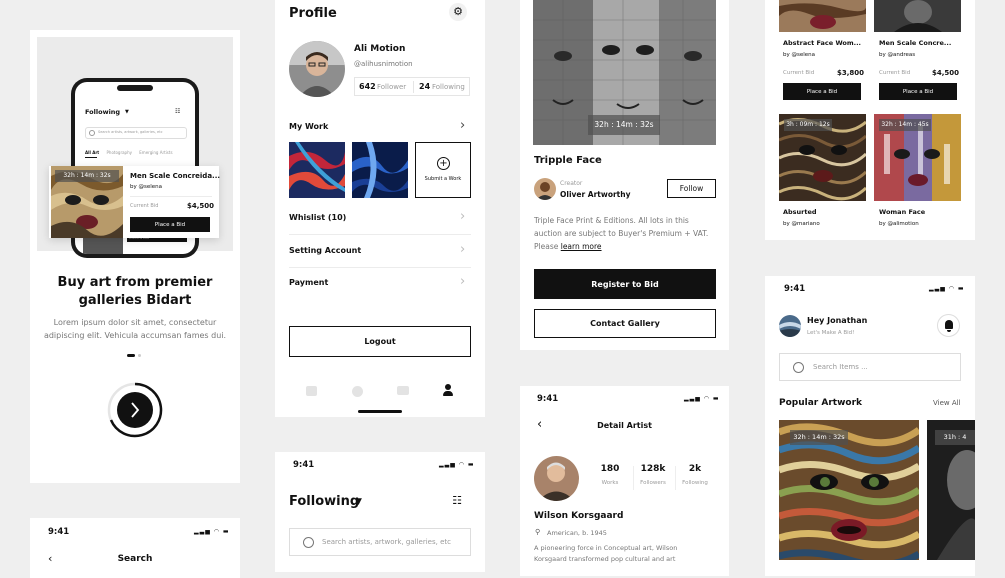 The height and width of the screenshot is (578, 1005). Describe the element at coordinates (790, 326) in the screenshot. I see `user-avatar` at that location.